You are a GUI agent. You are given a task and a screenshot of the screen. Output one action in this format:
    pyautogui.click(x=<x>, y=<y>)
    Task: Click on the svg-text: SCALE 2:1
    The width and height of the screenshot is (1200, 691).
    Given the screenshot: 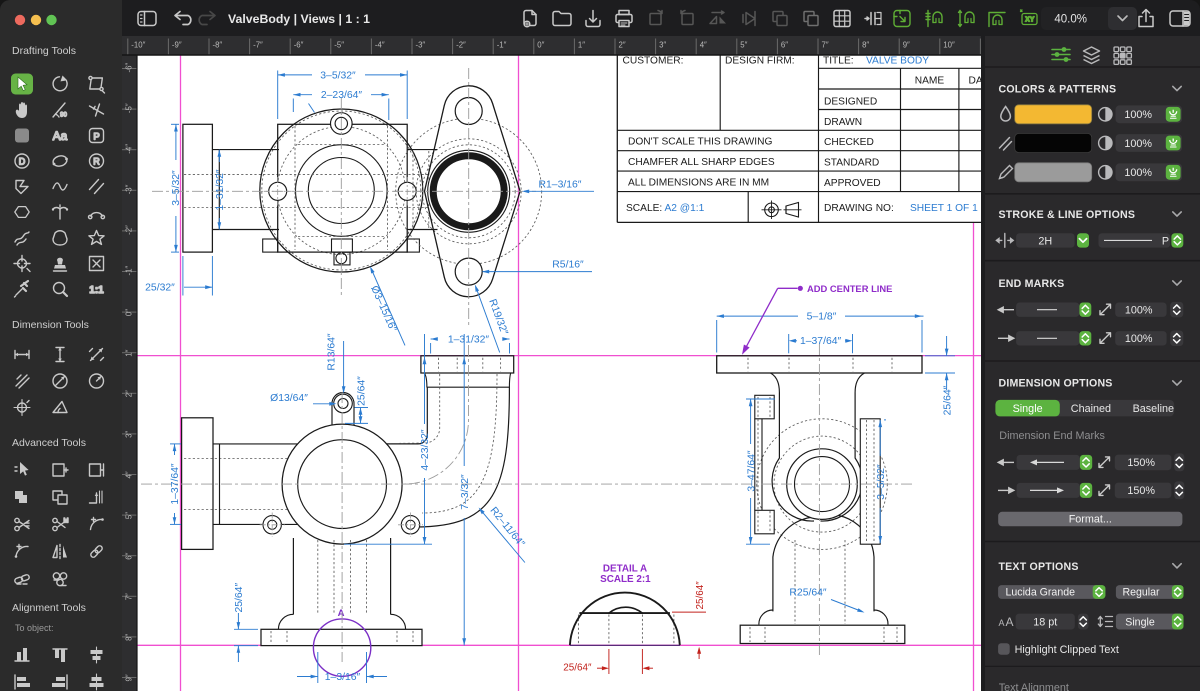 What is the action you would take?
    pyautogui.click(x=625, y=579)
    